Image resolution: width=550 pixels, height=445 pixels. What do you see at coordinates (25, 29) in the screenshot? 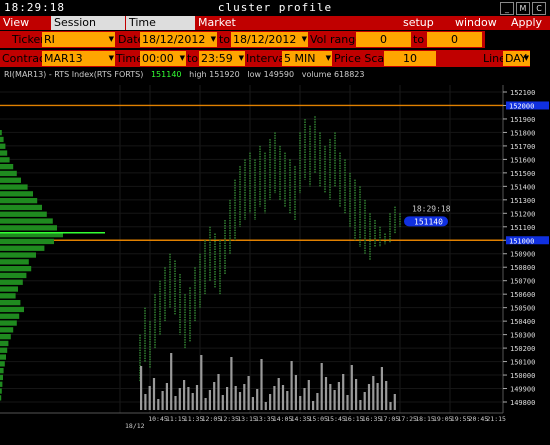
I see `menu-view-dom: View DOM` at bounding box center [25, 29].